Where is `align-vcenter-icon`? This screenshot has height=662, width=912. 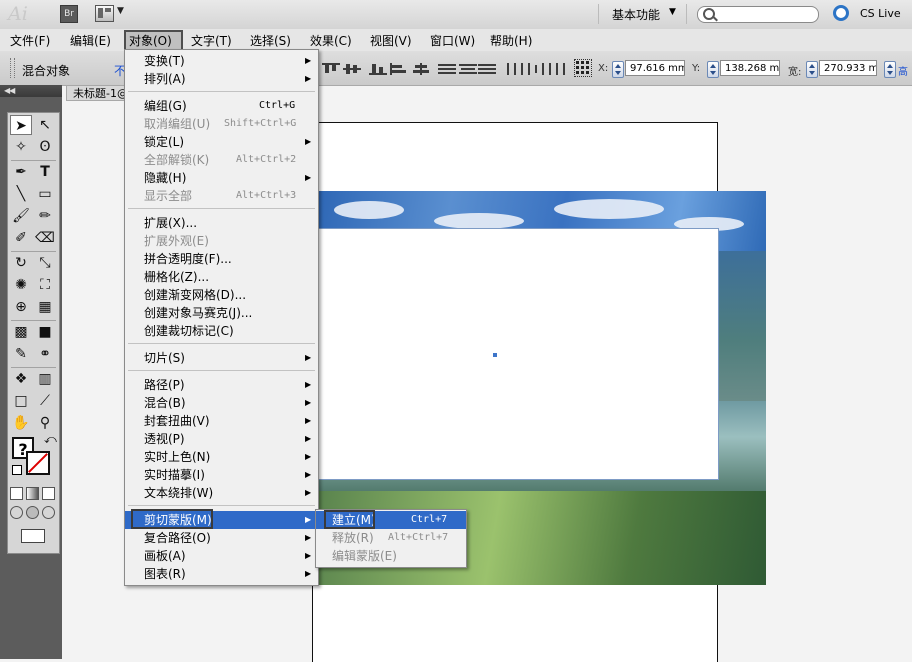 align-vcenter-icon is located at coordinates (352, 69).